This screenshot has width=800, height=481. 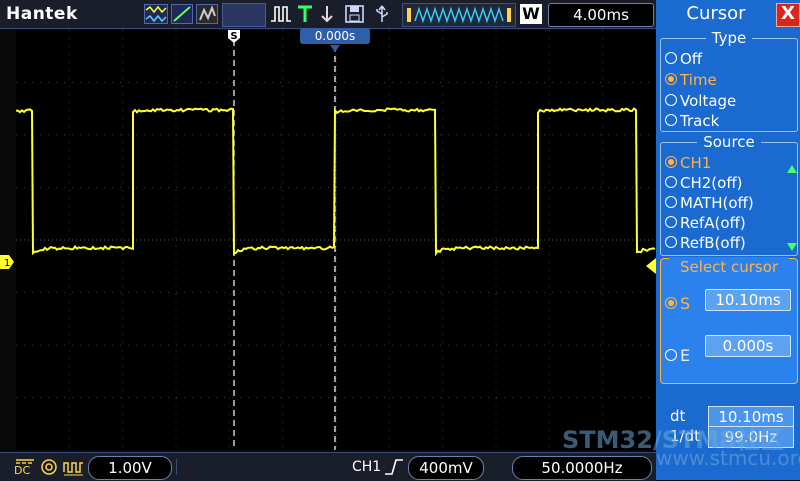 I want to click on select-cursor-group: Select cursor S 10.10ms E 0.000s, so click(x=729, y=321).